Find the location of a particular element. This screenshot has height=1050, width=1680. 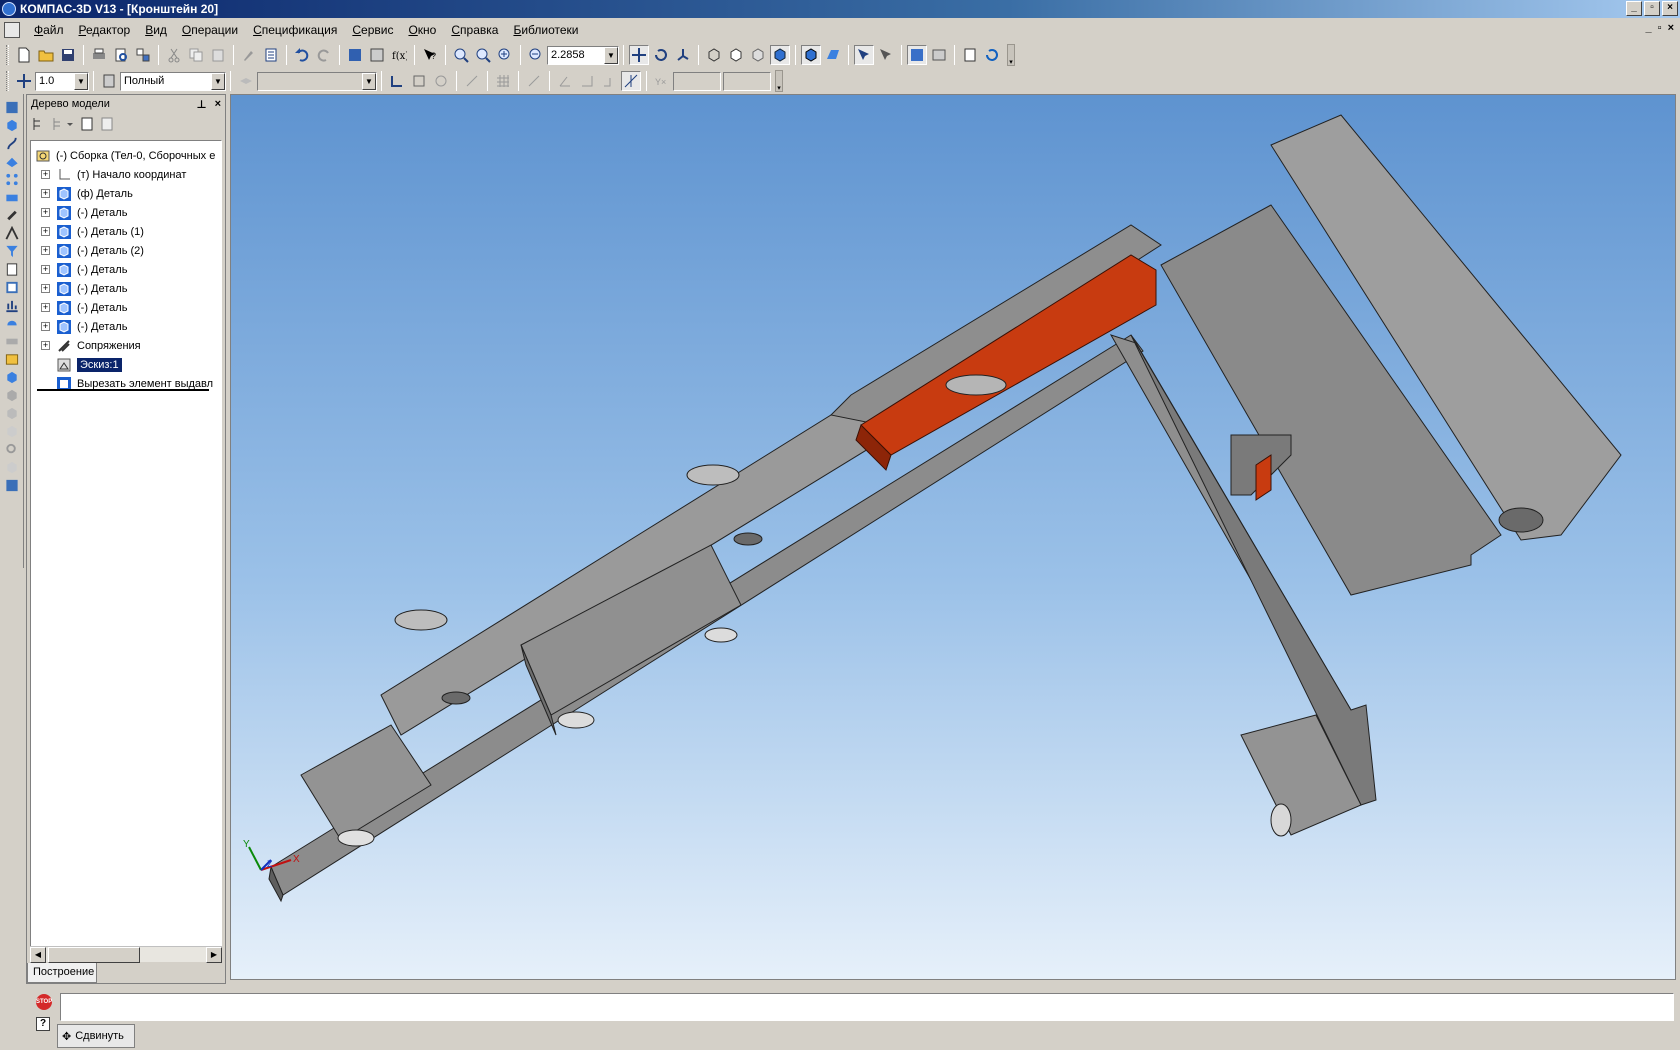

layer-icon is located at coordinates (246, 81).